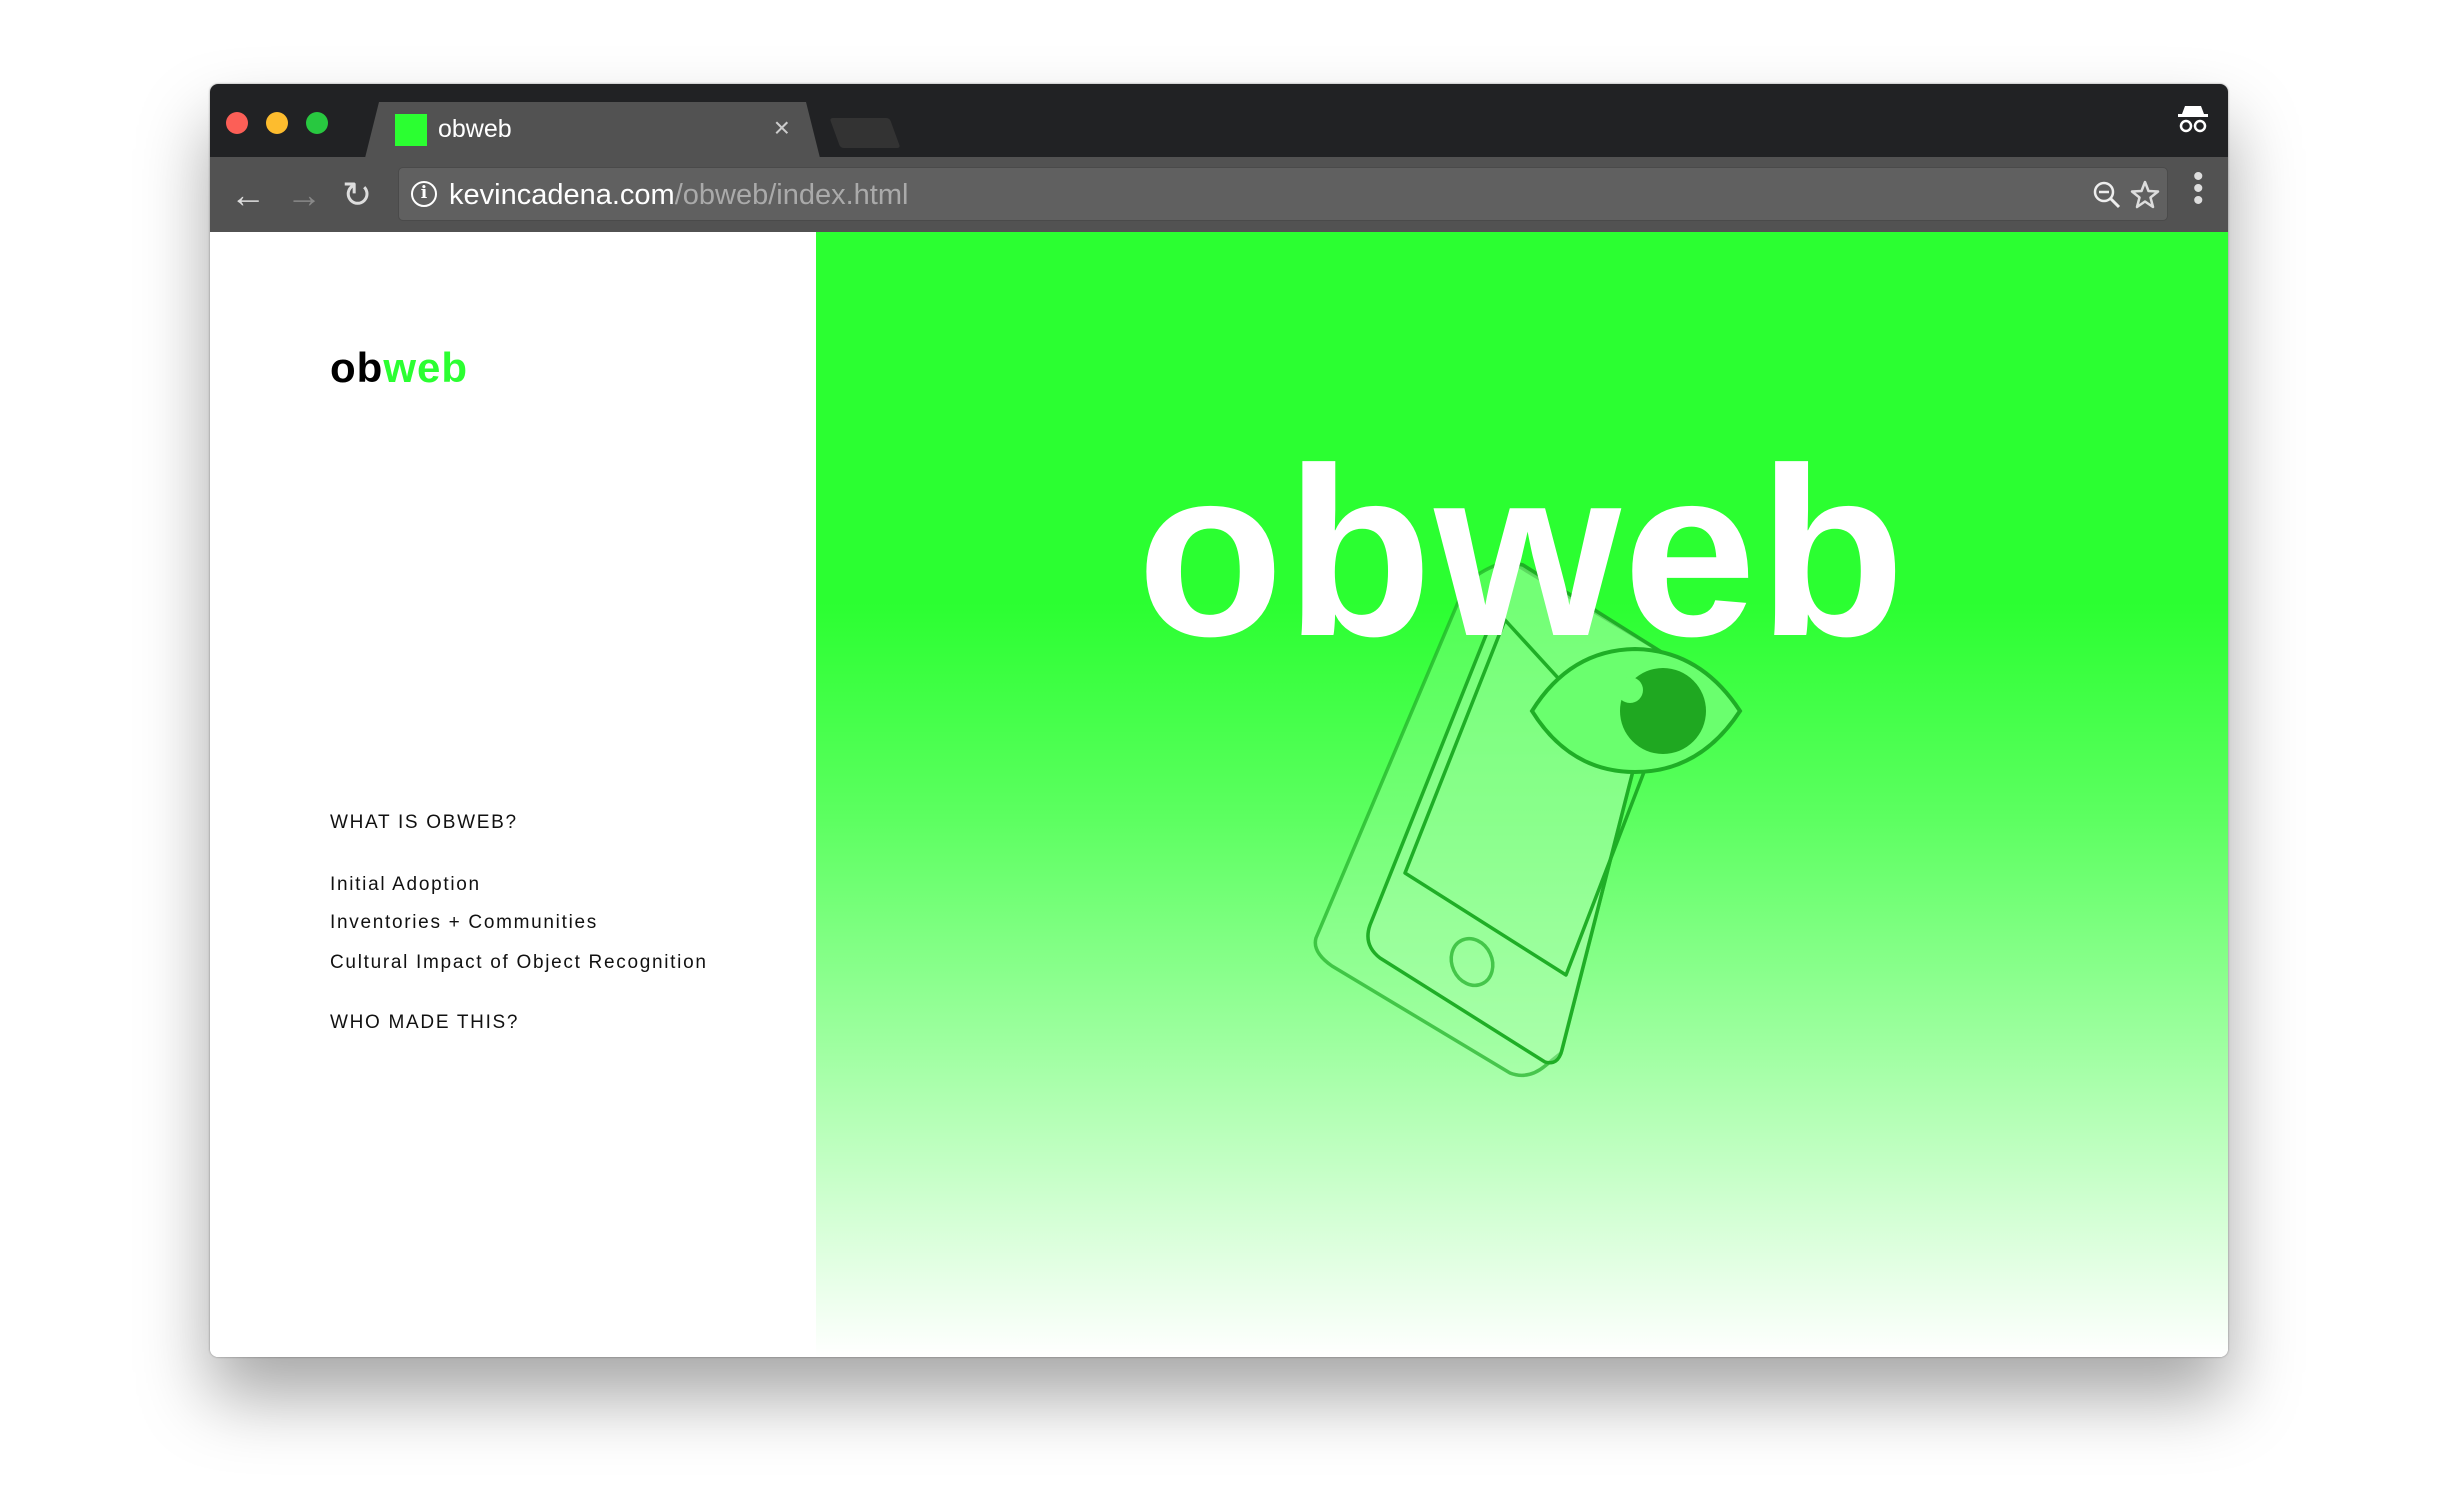 This screenshot has width=2438, height=1496. I want to click on menu-icon: • • •, so click(2198, 189).